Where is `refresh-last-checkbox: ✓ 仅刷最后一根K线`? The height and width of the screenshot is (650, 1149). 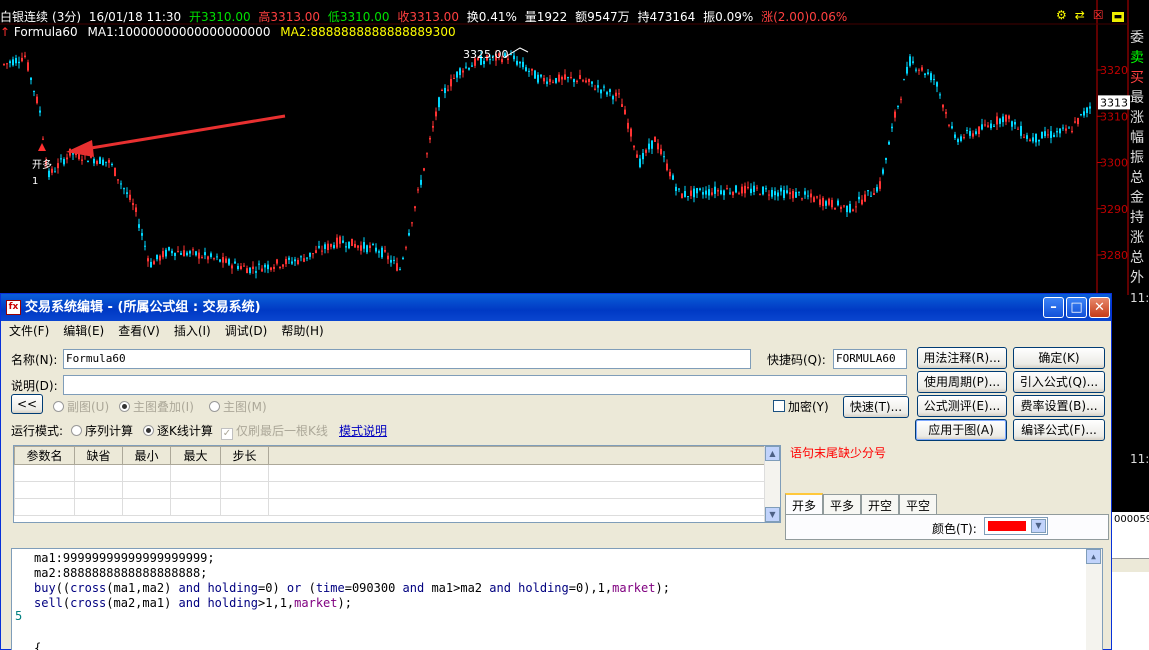 refresh-last-checkbox: ✓ 仅刷最后一根K线 is located at coordinates (274, 431).